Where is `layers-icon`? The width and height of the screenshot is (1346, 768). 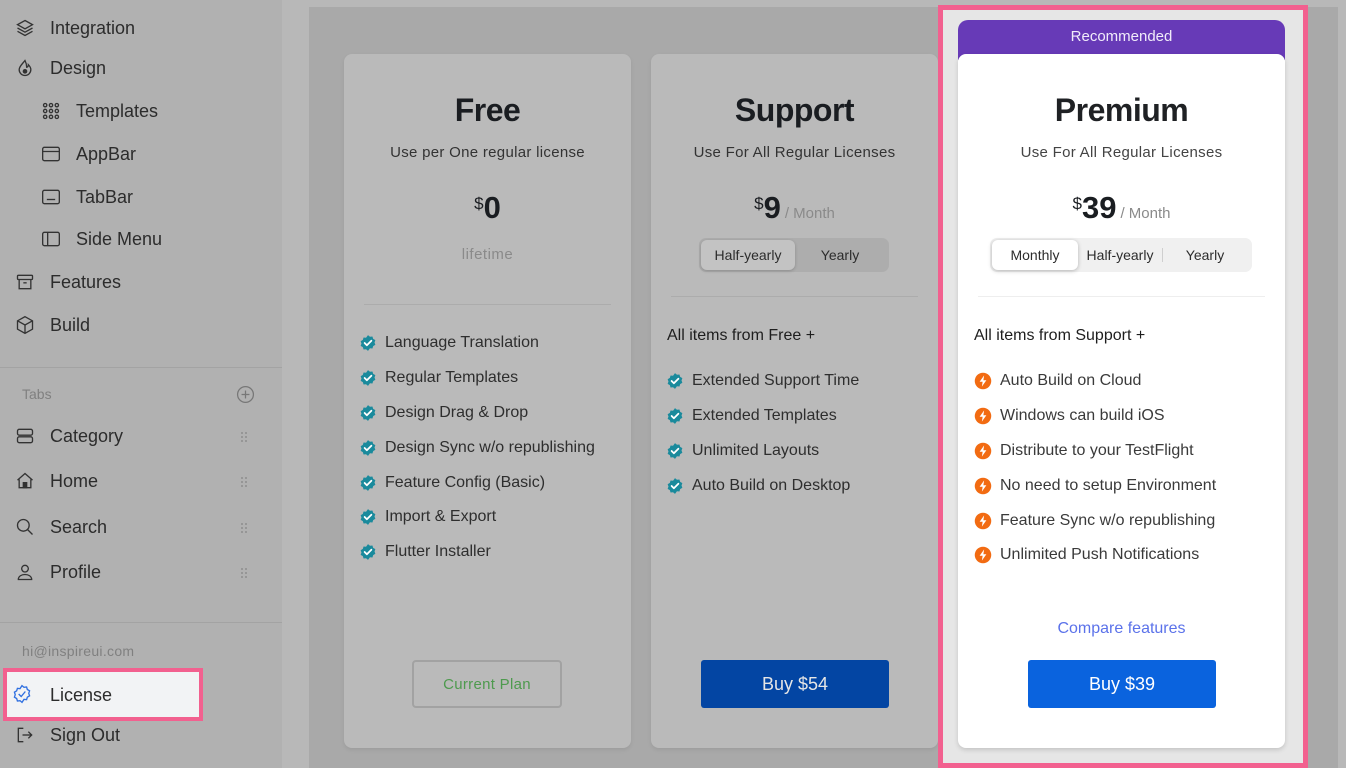
layers-icon is located at coordinates (25, 28).